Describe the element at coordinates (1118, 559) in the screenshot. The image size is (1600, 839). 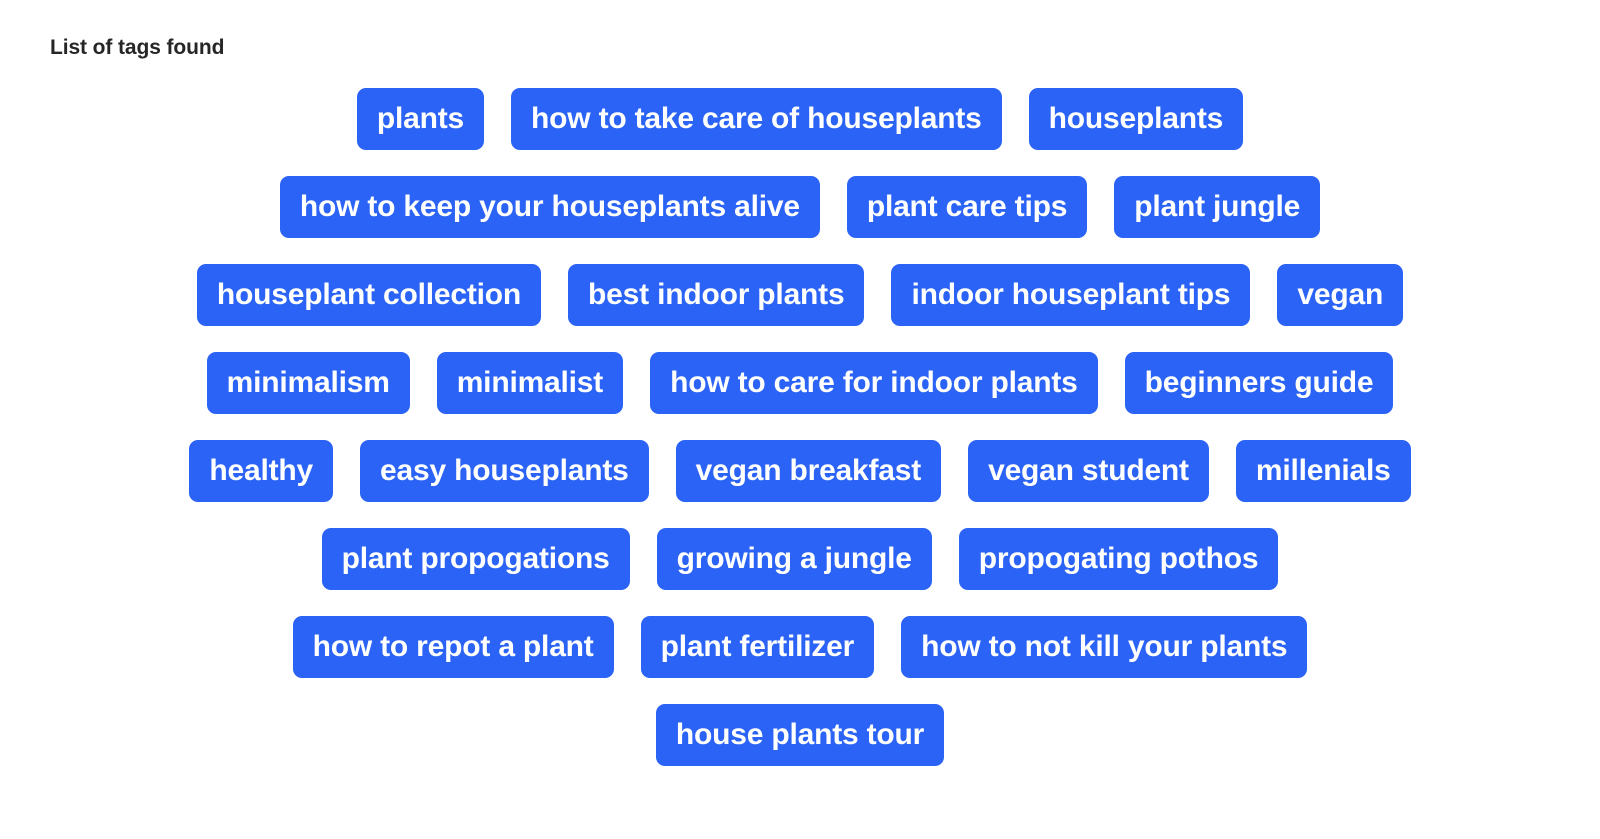
I see `tag-chip: propogating pothos` at that location.